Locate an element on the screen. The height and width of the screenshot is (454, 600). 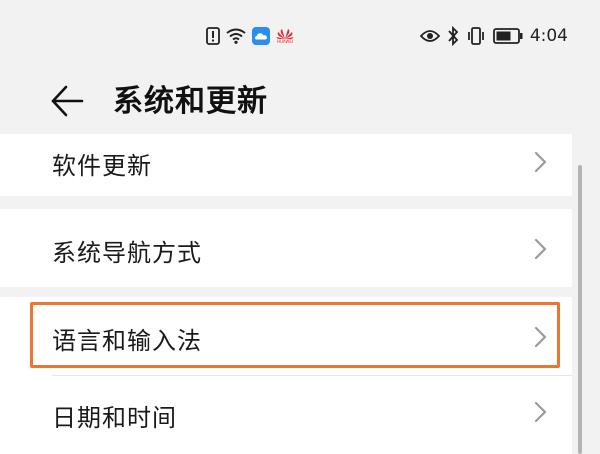
cloud-icon is located at coordinates (261, 36).